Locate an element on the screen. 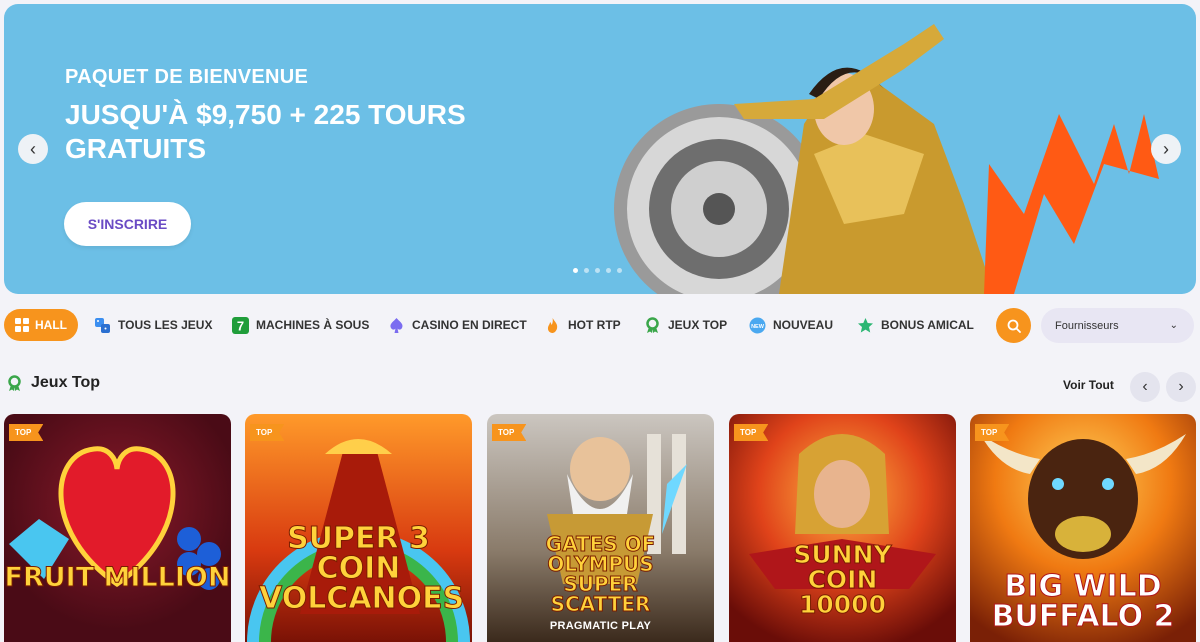 The height and width of the screenshot is (642, 1200). providers-dropdown: Fournisseurs ⌄ is located at coordinates (1117, 325).